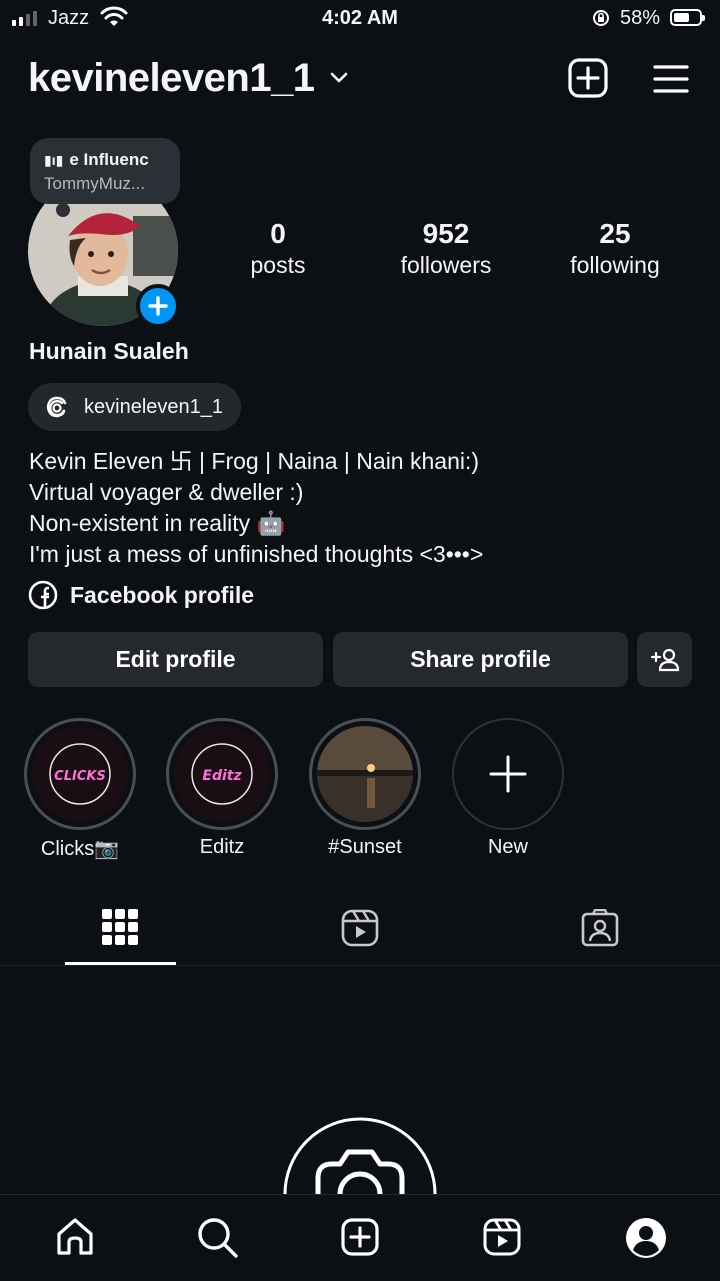  I want to click on status-bar: Jazz 4:02 AM 58%, so click(360, 19).